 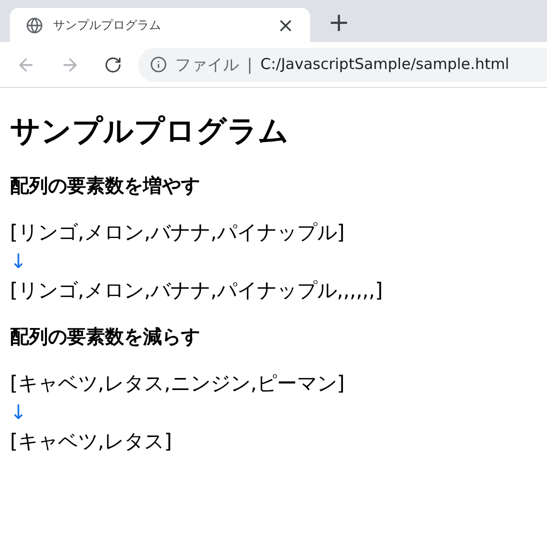 What do you see at coordinates (178, 383) in the screenshot?
I see `array-text: [キャベツ,レタス,ニンジン,ピーマン]` at bounding box center [178, 383].